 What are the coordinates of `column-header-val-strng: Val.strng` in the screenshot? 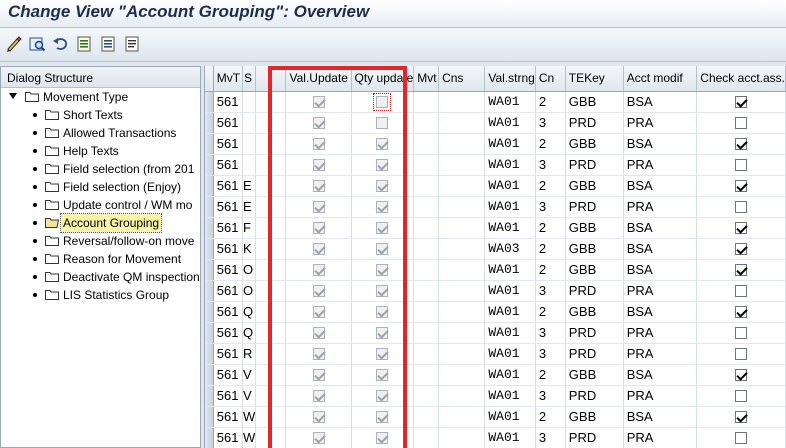 It's located at (510, 79).